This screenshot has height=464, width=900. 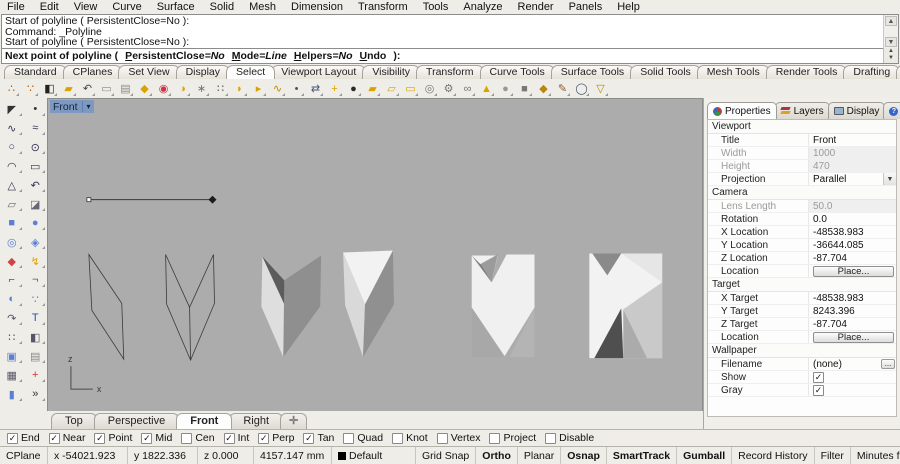 What do you see at coordinates (540, 455) in the screenshot?
I see `toggle-planar: Planar` at bounding box center [540, 455].